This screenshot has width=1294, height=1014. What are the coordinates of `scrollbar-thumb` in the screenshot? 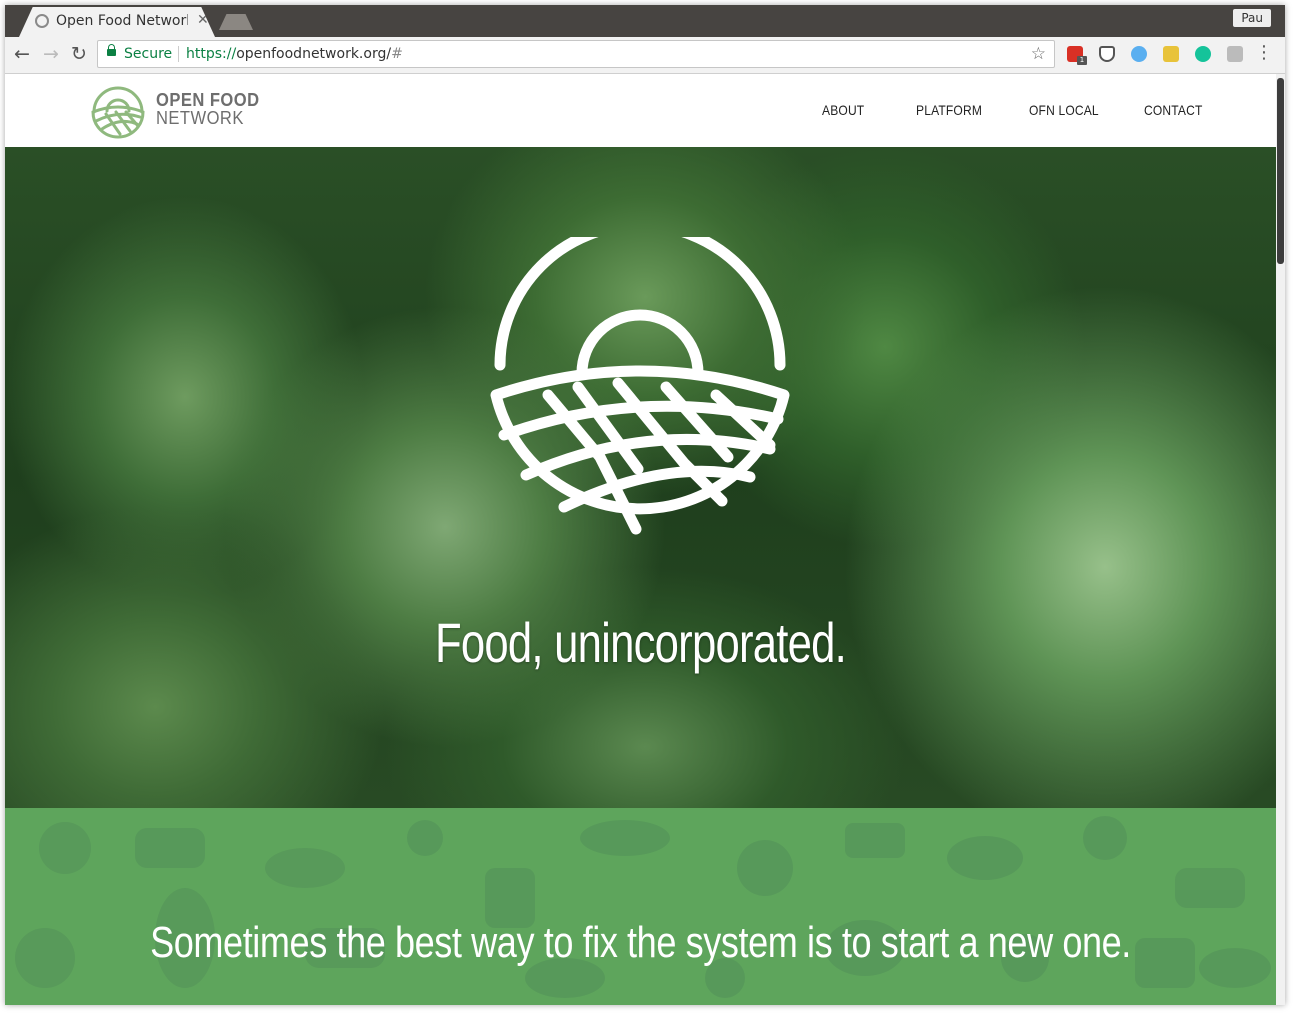 It's located at (1280, 171).